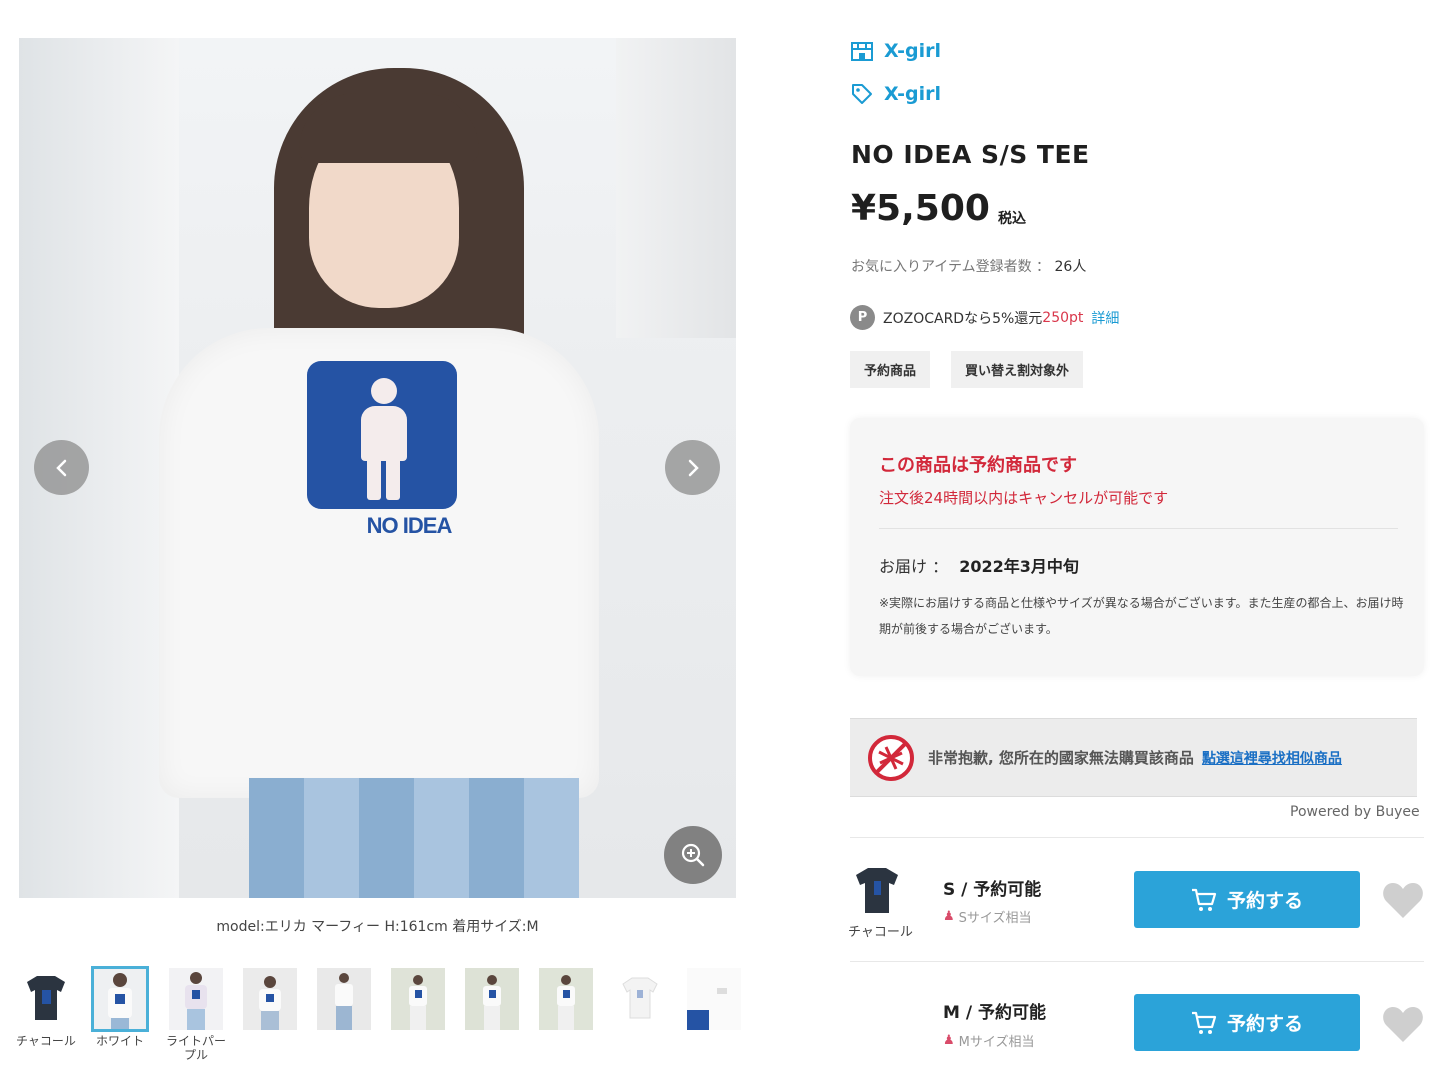 This screenshot has height=1080, width=1449. Describe the element at coordinates (951, 267) in the screenshot. I see `favorites-label: お気に入りアイテム登録者数 ：` at that location.